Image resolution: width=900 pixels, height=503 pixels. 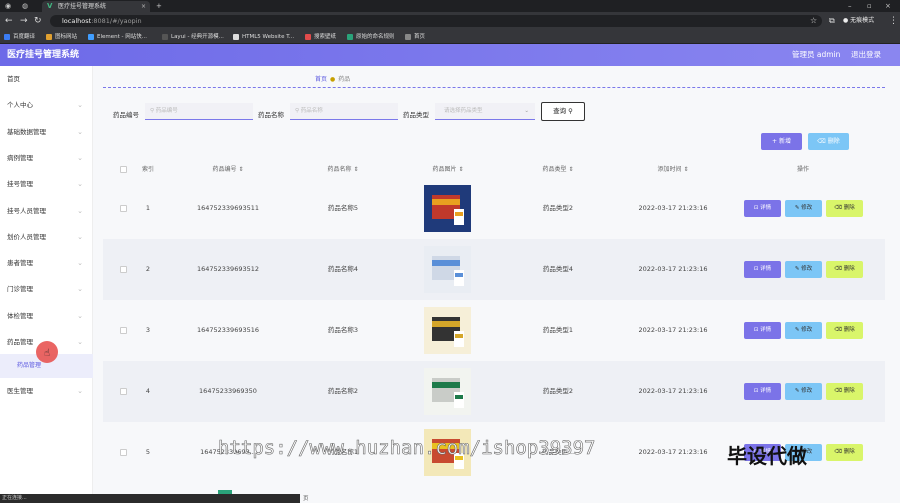 What do you see at coordinates (463, 111) in the screenshot?
I see `type-placeholder: 请选择药品类型` at bounding box center [463, 111].